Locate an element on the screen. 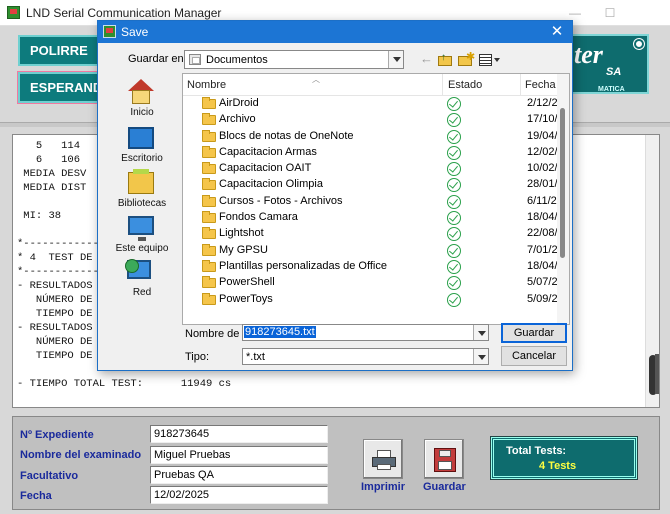 This screenshot has height=514, width=670. save-in-value: Documentos is located at coordinates (237, 60).